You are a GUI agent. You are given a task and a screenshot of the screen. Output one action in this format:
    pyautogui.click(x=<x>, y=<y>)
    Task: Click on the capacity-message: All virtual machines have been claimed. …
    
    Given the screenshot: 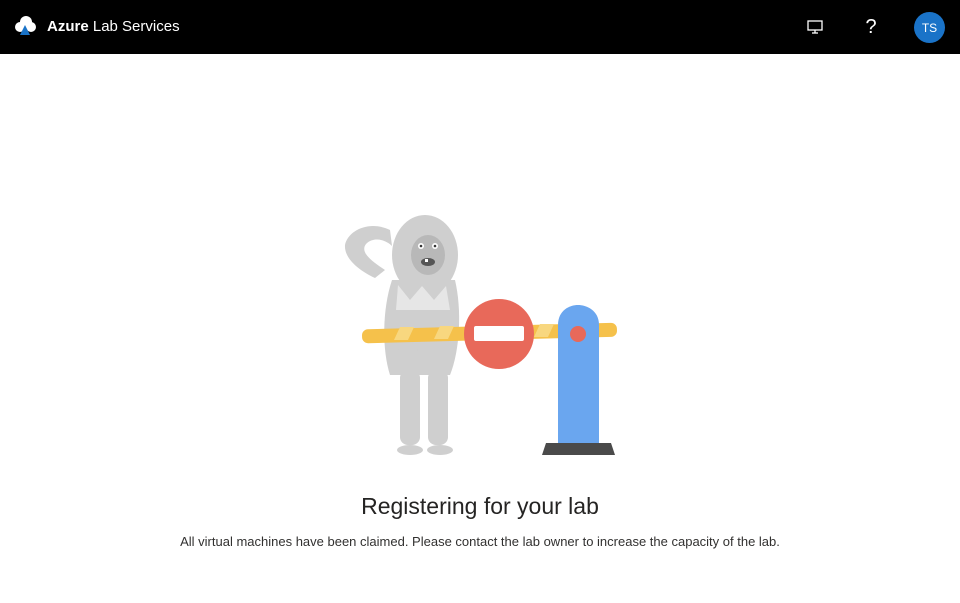 What is the action you would take?
    pyautogui.click(x=480, y=541)
    